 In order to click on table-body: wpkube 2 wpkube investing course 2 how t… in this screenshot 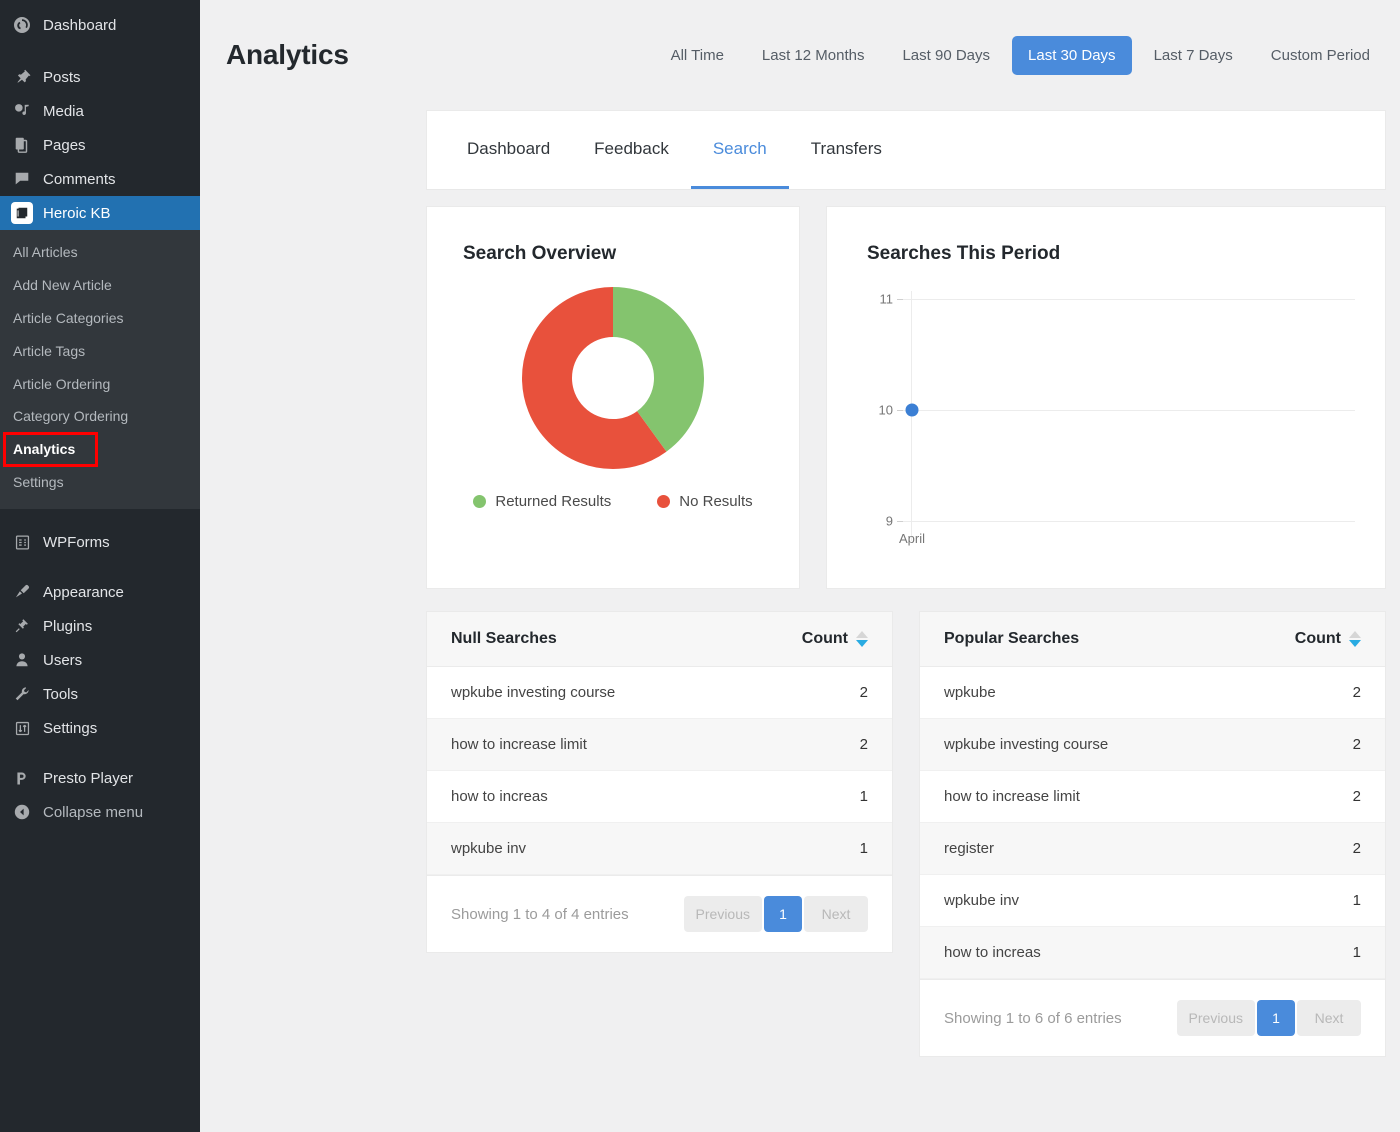, I will do `click(1152, 822)`.